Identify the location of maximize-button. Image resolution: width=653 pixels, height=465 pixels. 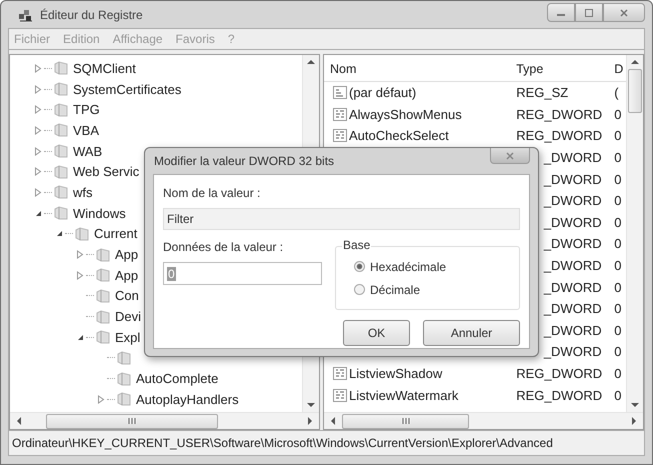
(589, 12).